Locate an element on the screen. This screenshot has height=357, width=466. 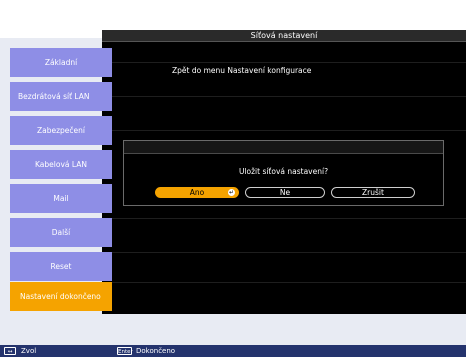
sidebar-item-label: Reset is located at coordinates (61, 266).